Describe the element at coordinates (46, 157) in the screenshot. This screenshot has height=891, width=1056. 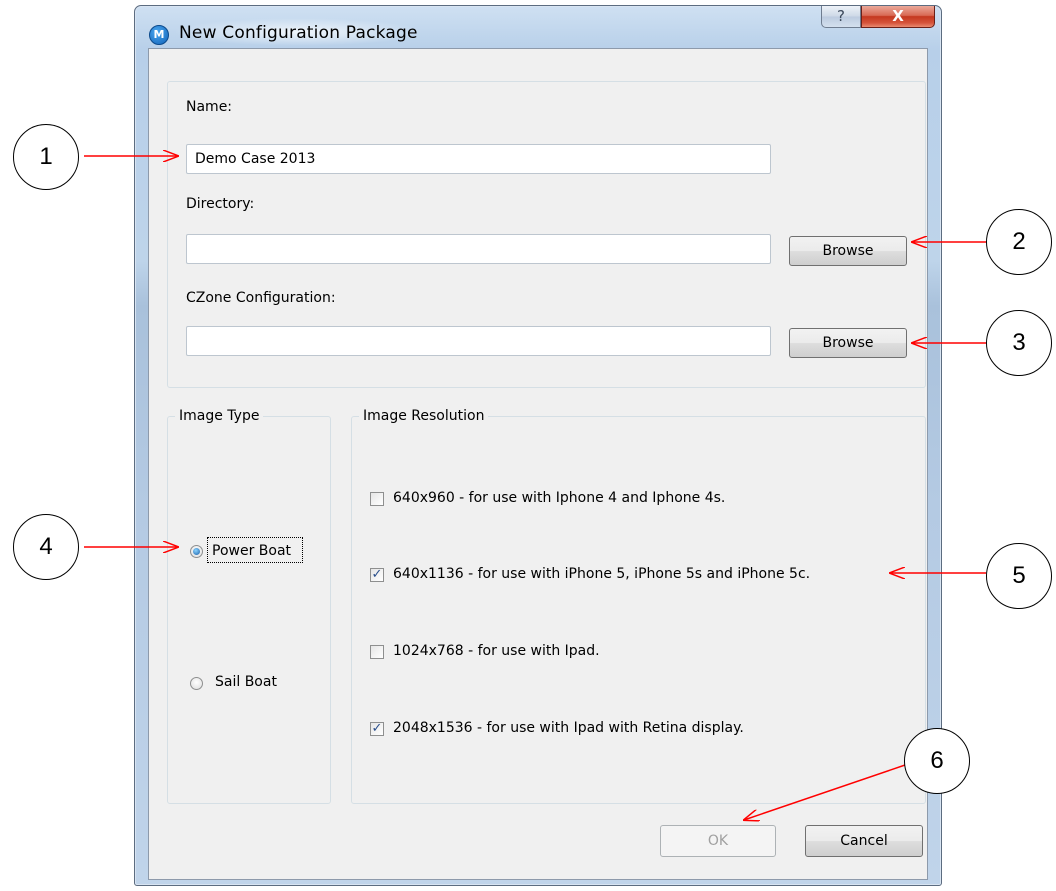
I see `callout-1: 1` at that location.